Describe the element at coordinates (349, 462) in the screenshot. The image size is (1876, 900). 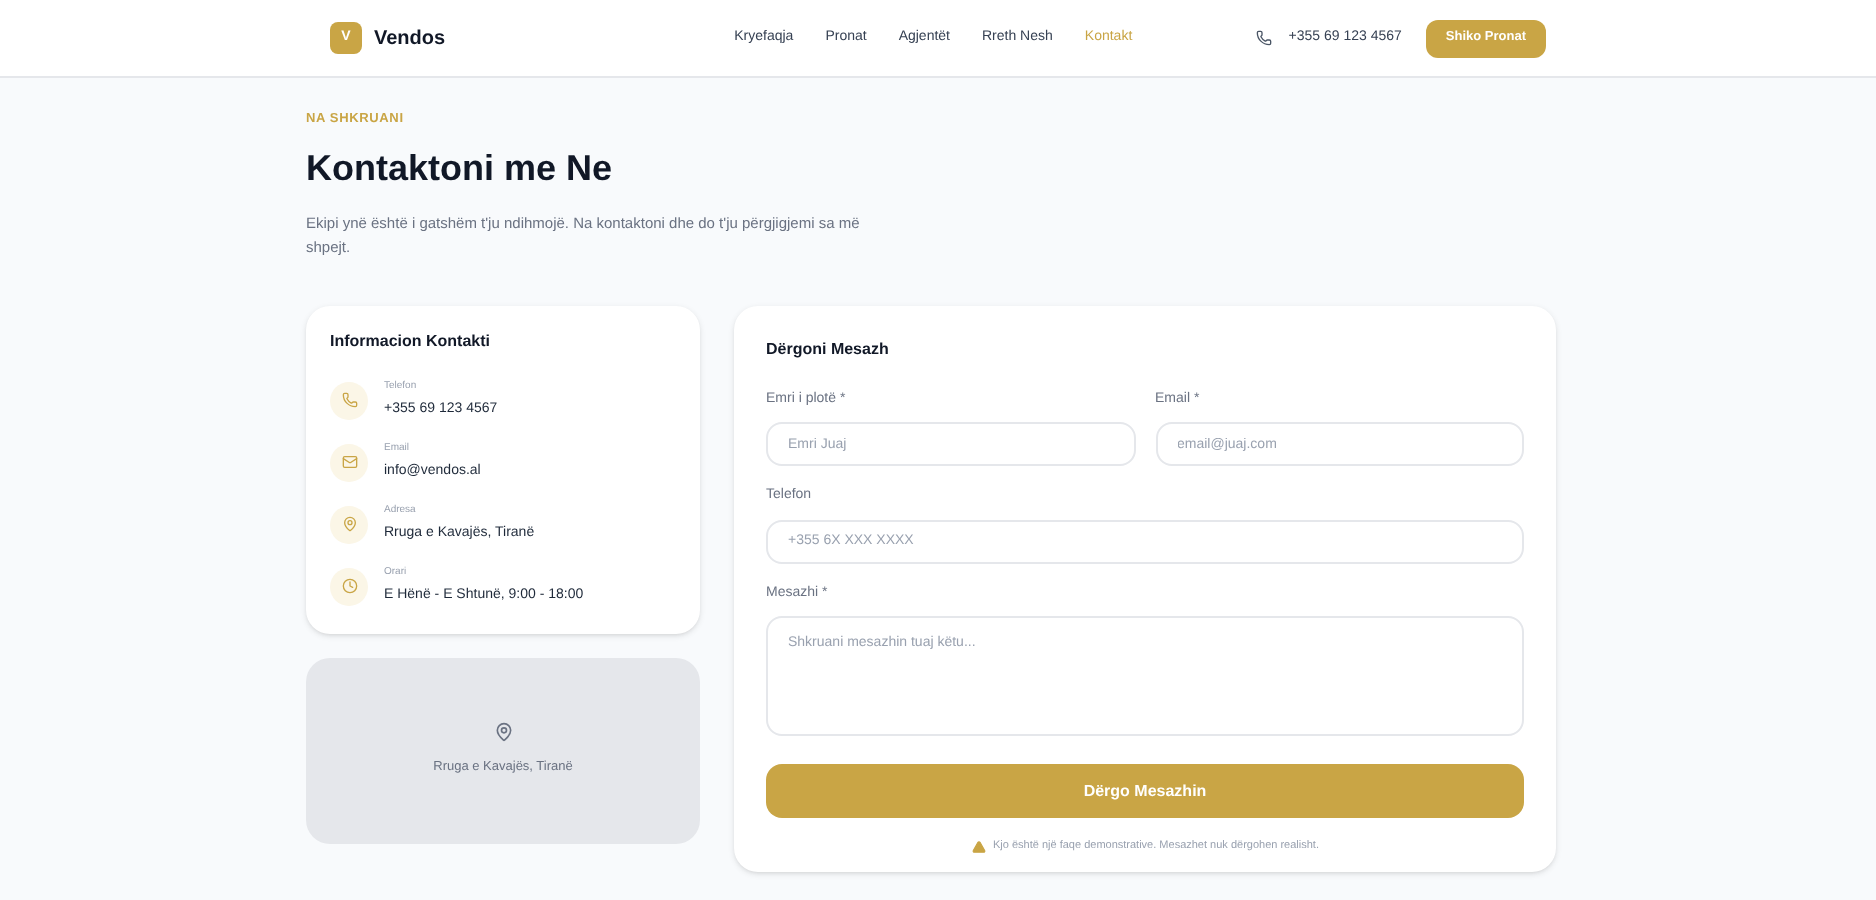
I see `envelope-icon` at that location.